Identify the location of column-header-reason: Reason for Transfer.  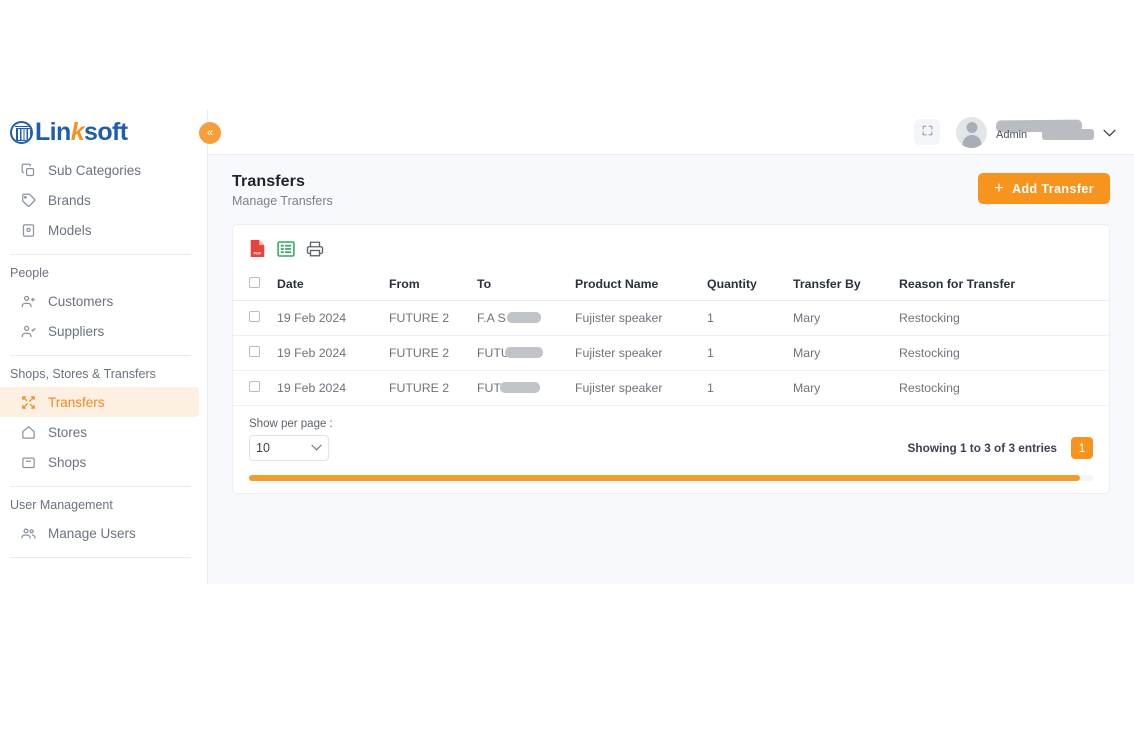
(1002, 284).